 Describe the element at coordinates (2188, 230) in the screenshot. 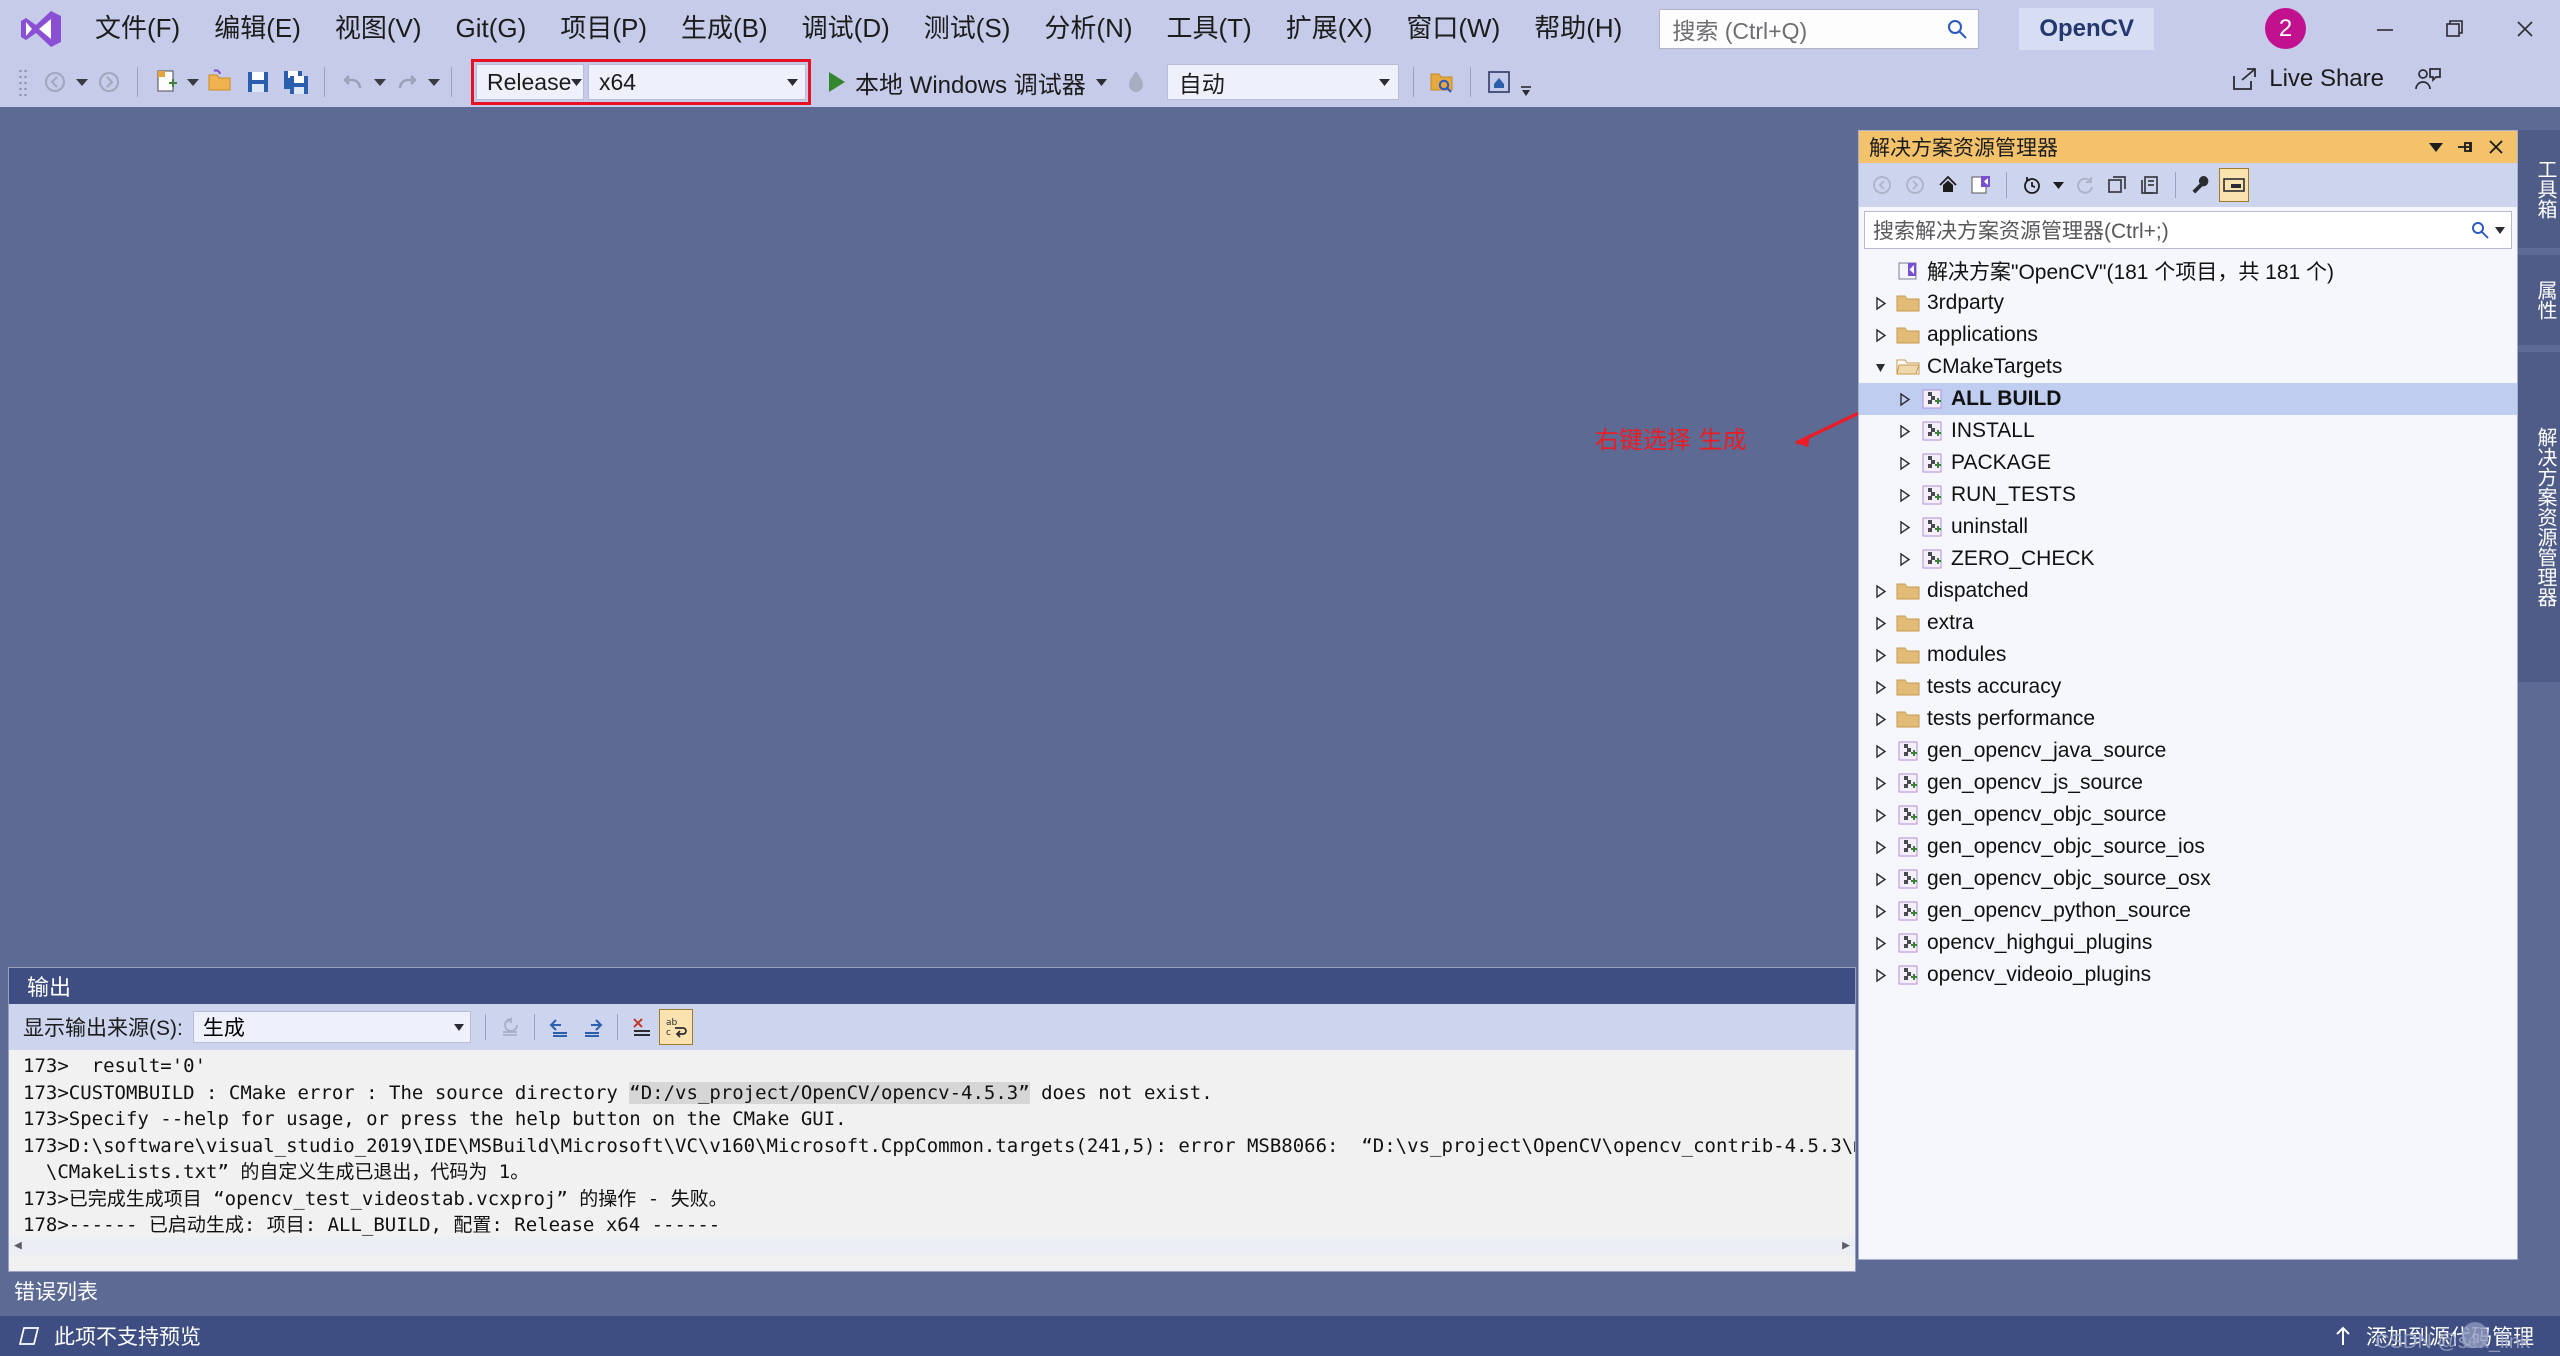

I see `solution-explorer-search-input: 搜索解决方案资源管理器(Ctrl+;)` at that location.